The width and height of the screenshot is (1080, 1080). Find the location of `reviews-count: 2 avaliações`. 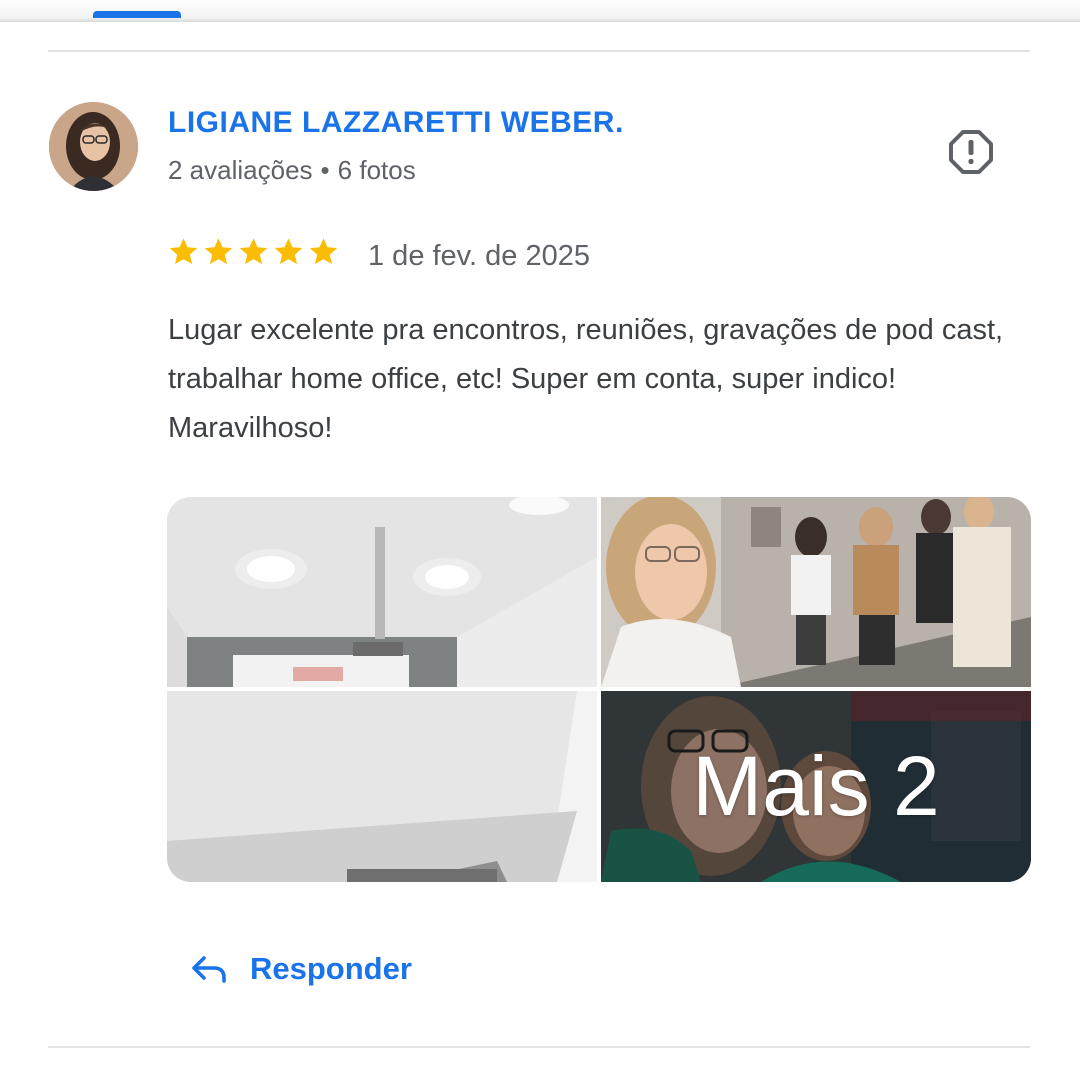

reviews-count: 2 avaliações is located at coordinates (240, 170).